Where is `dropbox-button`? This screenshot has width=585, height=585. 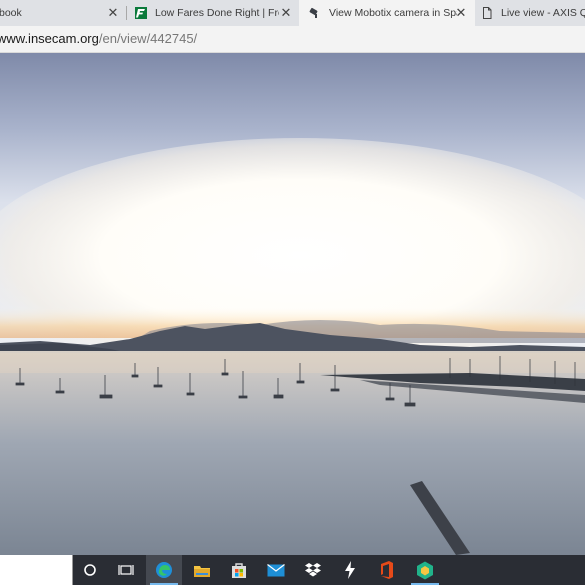
dropbox-button is located at coordinates (313, 570).